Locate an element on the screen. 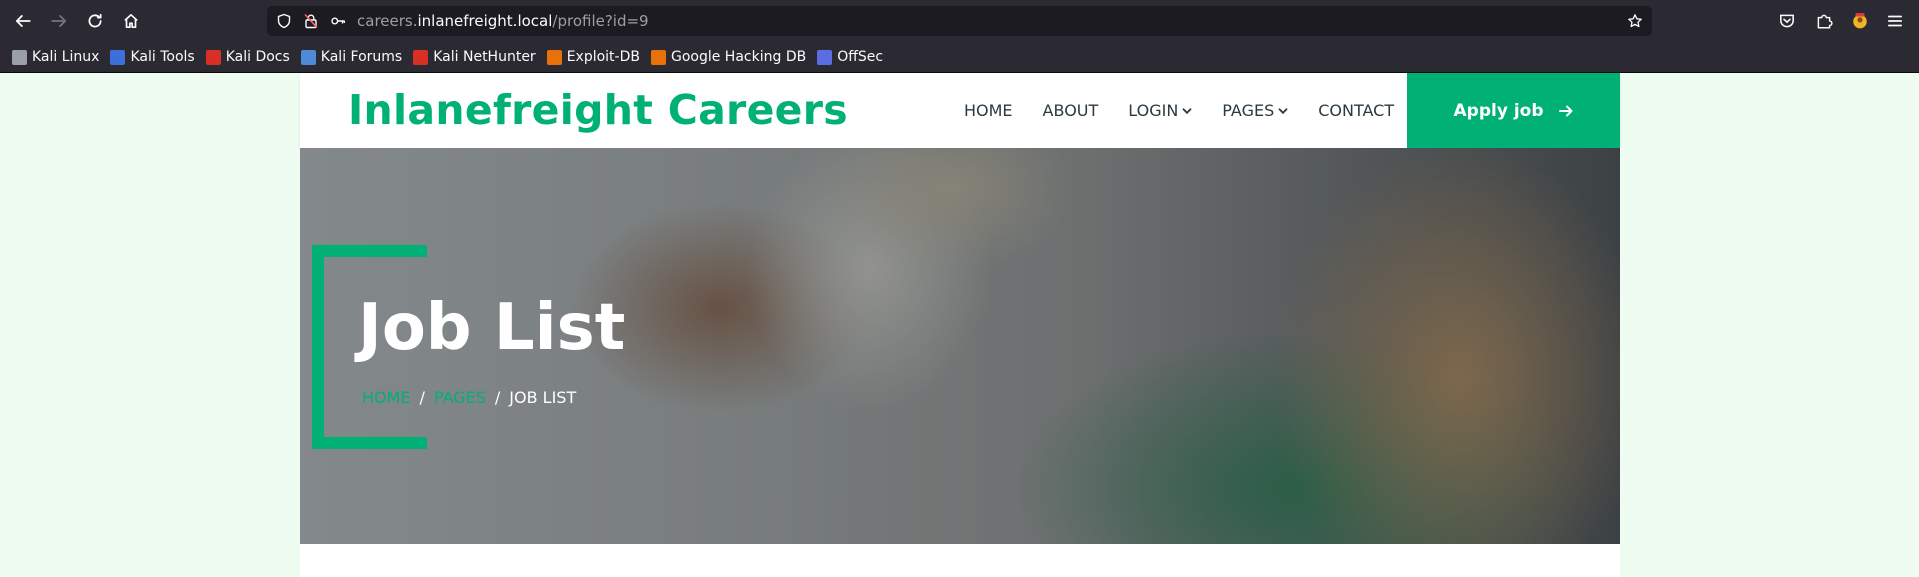  site-brand: Inlanefreight Careers is located at coordinates (598, 110).